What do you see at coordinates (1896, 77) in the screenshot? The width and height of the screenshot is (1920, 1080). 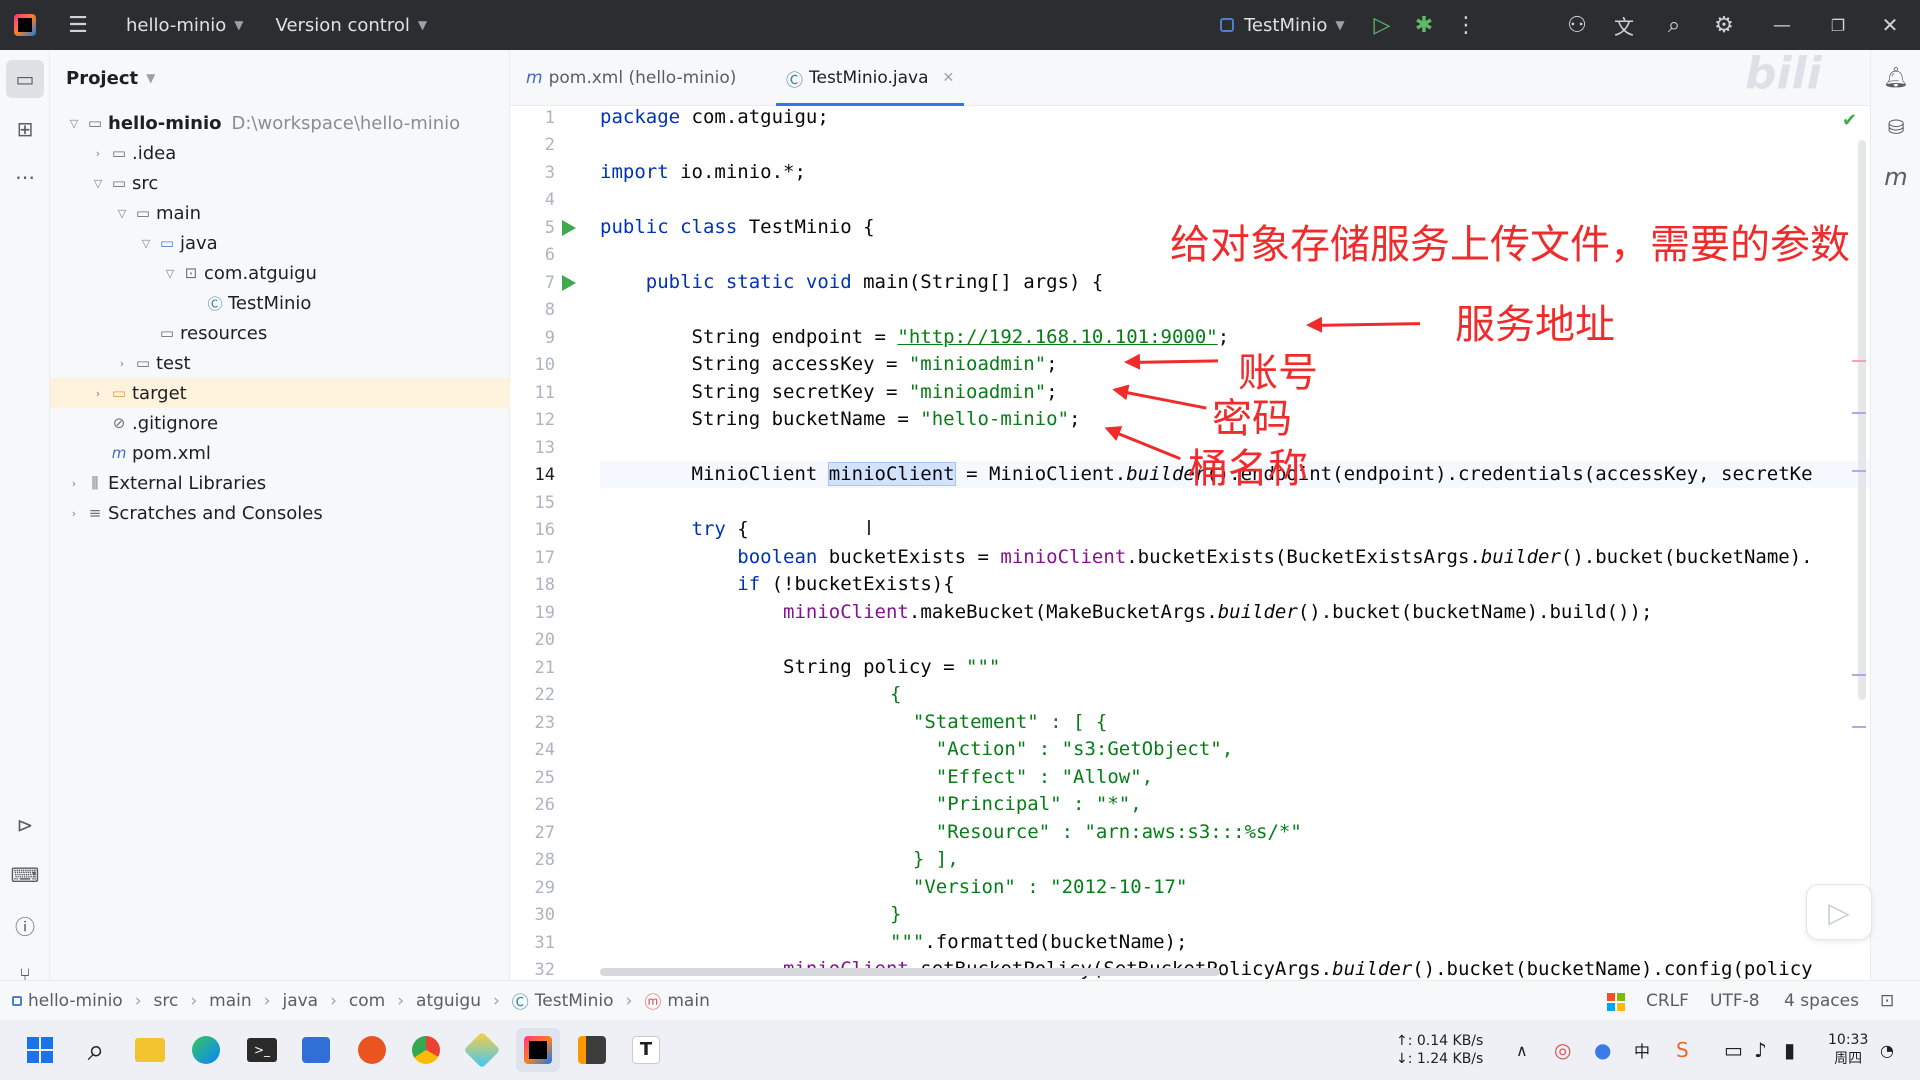 I see `notifications-bell-icon: 🔔︎` at bounding box center [1896, 77].